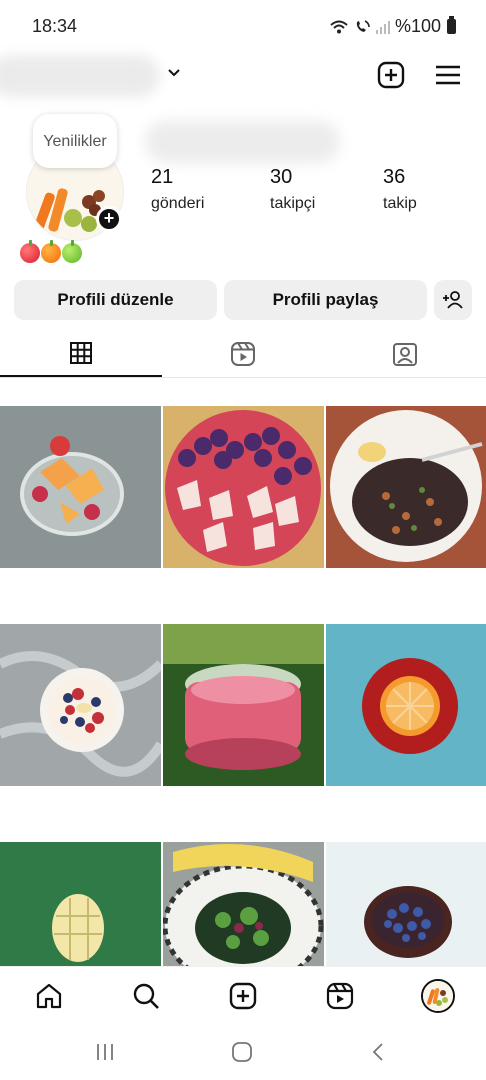 This screenshot has width=486, height=1080. I want to click on tagged-icon, so click(405, 354).